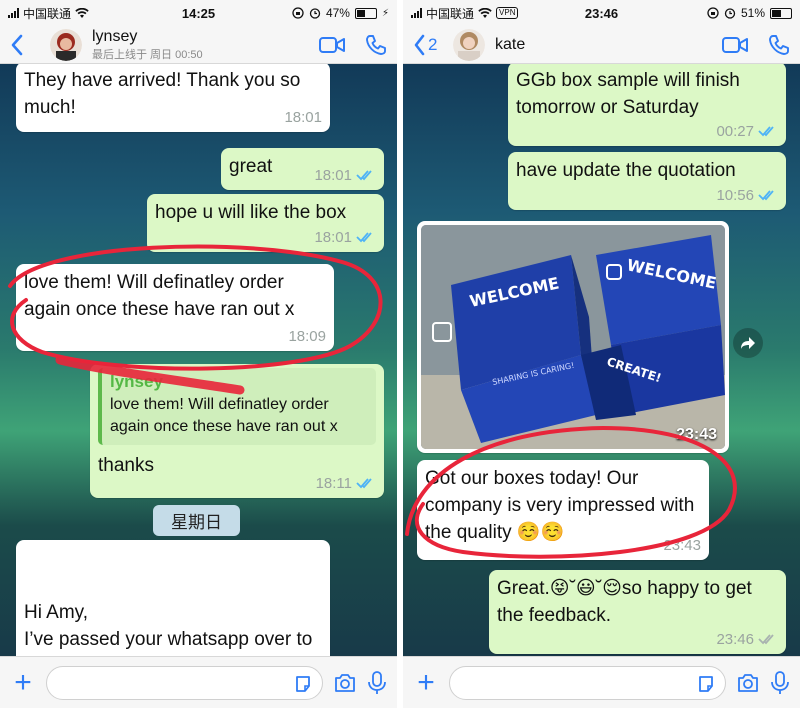 This screenshot has width=800, height=708. Describe the element at coordinates (196, 520) in the screenshot. I see `date-divider: 星期日` at that location.